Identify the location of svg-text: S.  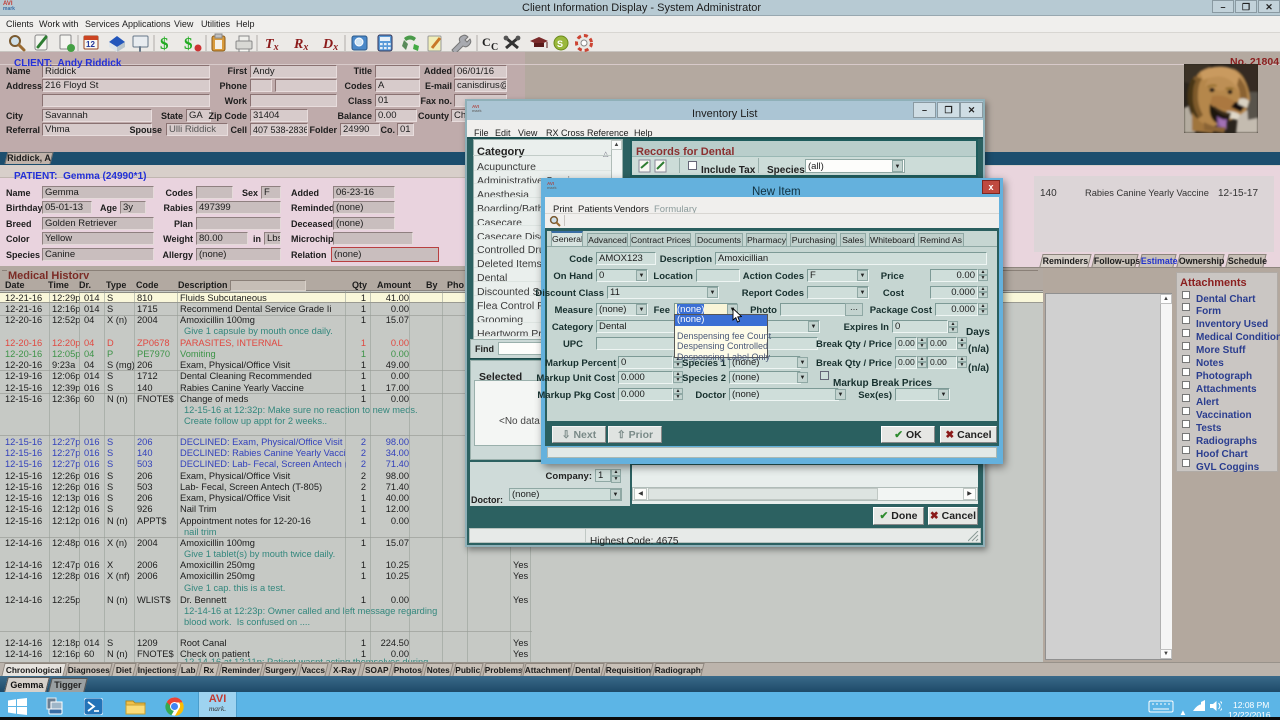
(560, 44).